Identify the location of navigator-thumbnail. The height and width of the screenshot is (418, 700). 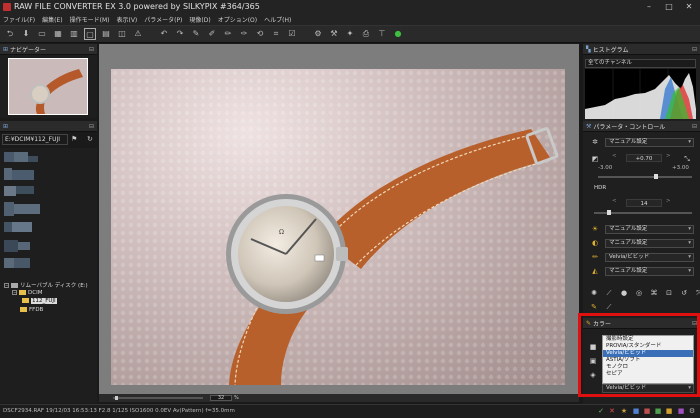
(48, 86).